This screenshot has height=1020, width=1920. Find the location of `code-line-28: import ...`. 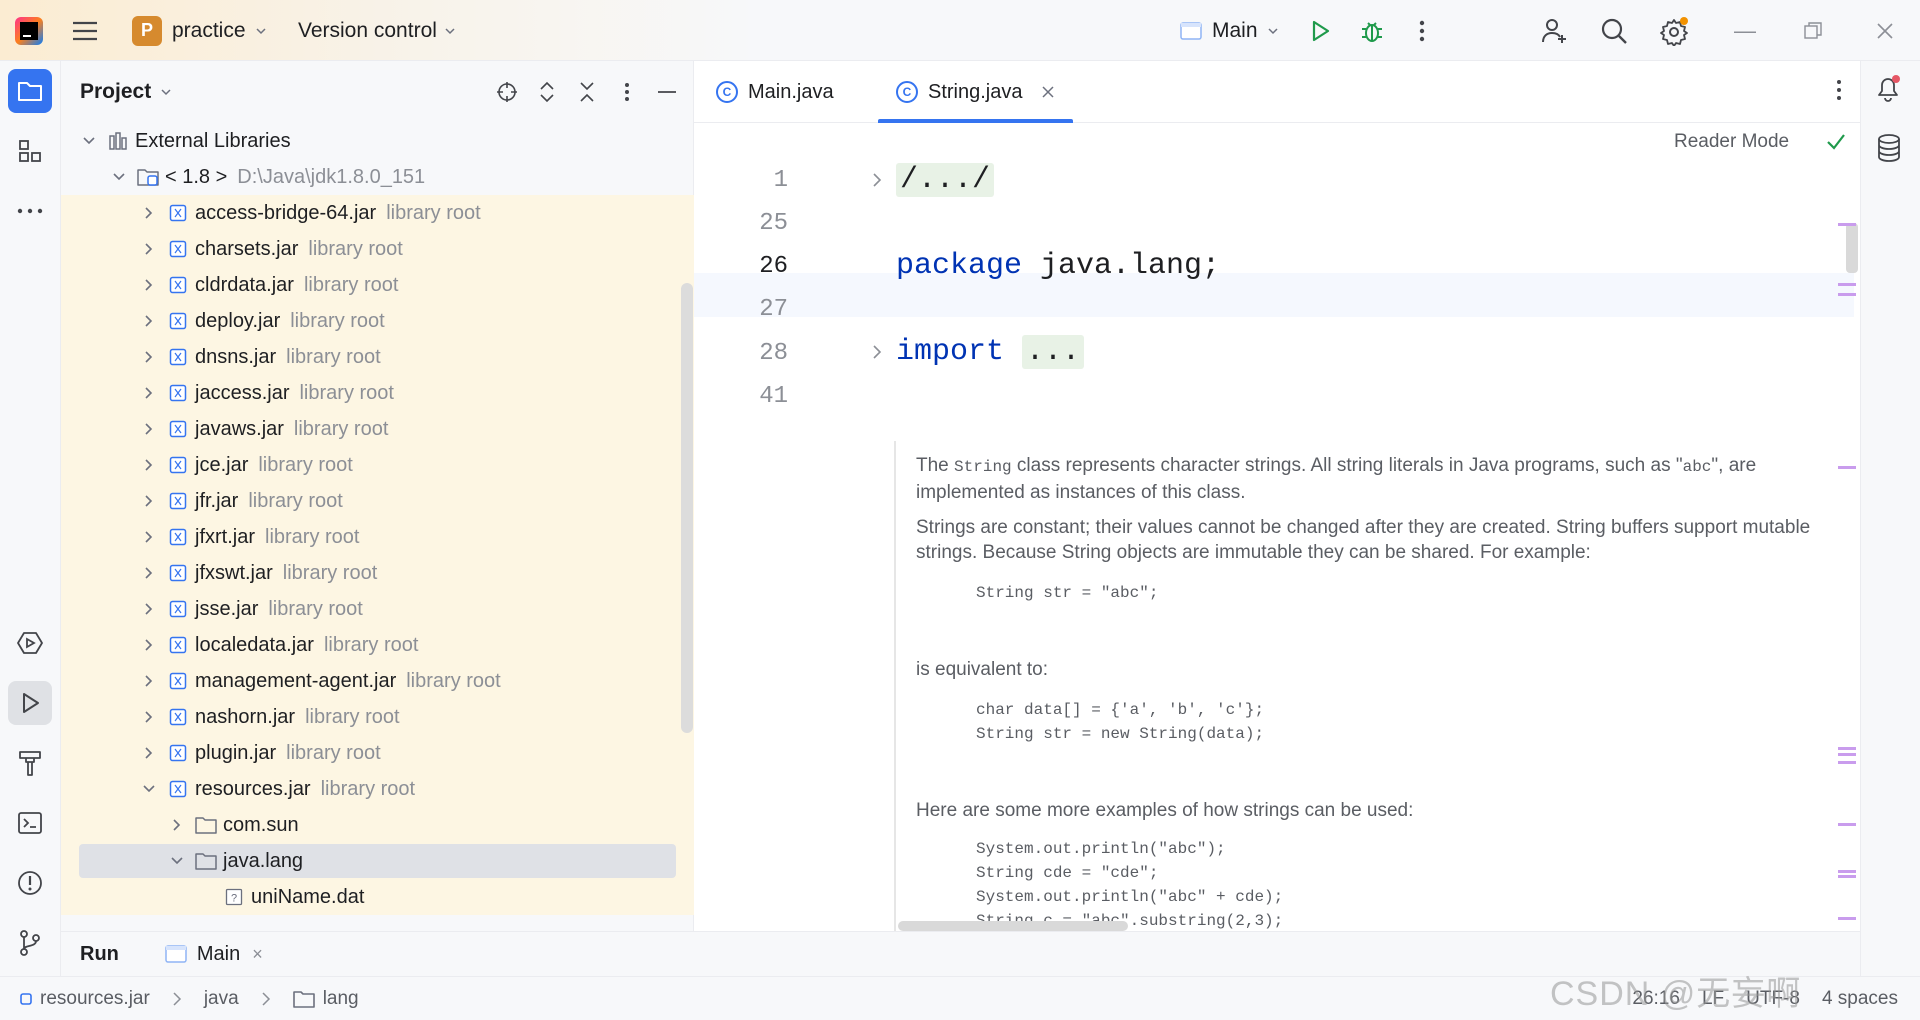

code-line-28: import ... is located at coordinates (990, 352).